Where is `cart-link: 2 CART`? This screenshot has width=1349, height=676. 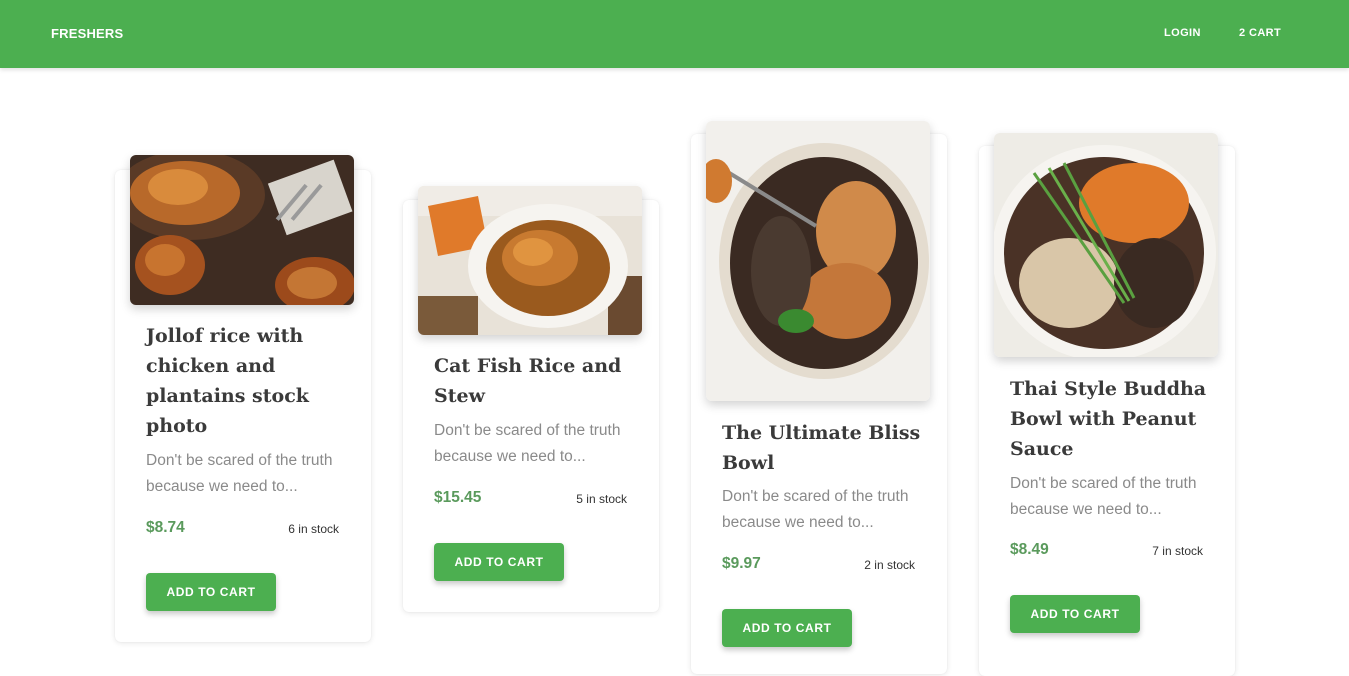 cart-link: 2 CART is located at coordinates (1260, 33).